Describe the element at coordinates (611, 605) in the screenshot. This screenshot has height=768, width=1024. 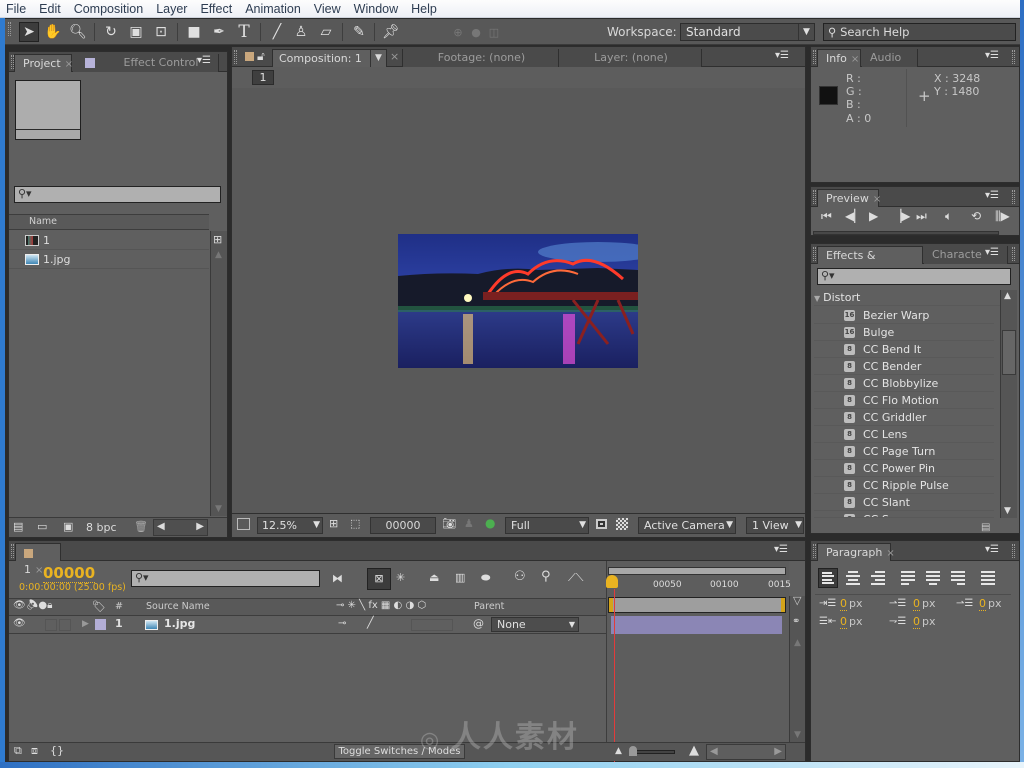
I see `work-area-start` at that location.